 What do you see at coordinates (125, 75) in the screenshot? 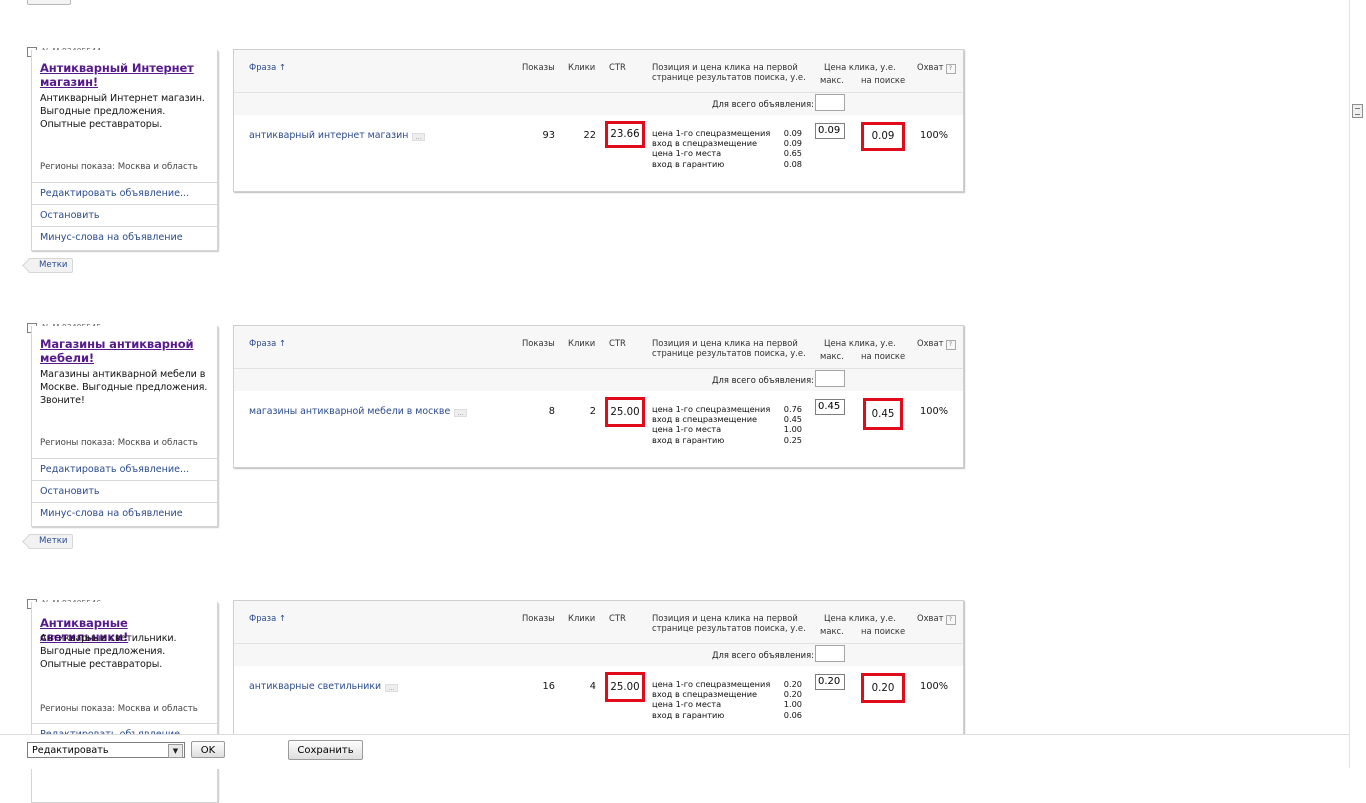
I see `ad-title-link: Антикварный Интернет магазин!` at bounding box center [125, 75].